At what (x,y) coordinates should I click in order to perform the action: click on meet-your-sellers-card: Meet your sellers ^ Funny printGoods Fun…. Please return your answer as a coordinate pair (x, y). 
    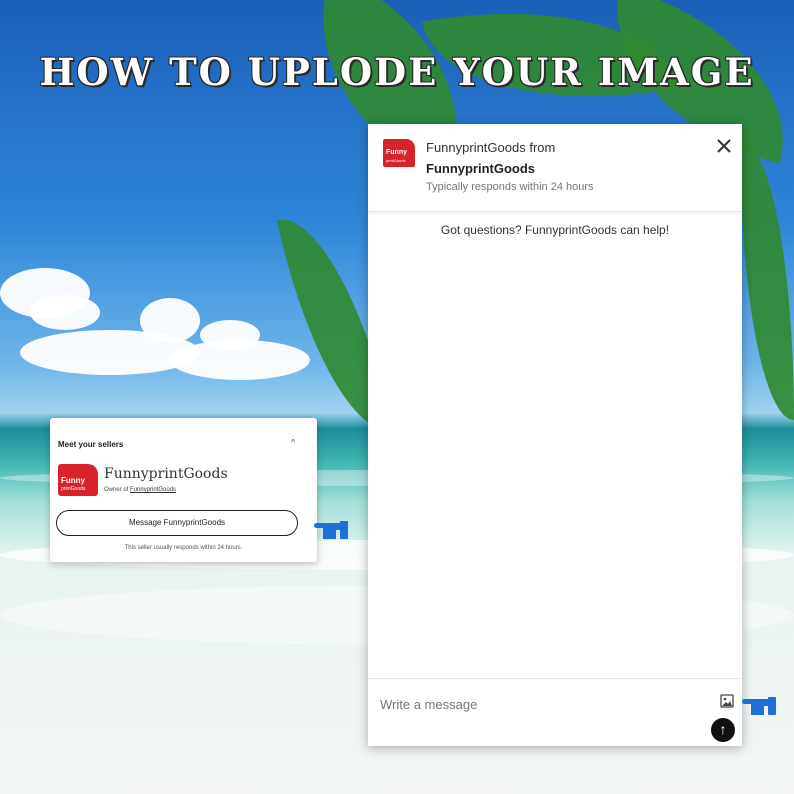
    Looking at the image, I should click on (183, 490).